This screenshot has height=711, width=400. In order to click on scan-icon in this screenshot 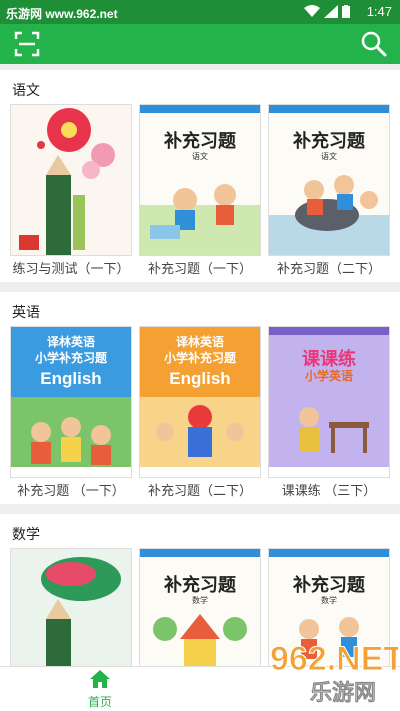, I will do `click(27, 44)`.